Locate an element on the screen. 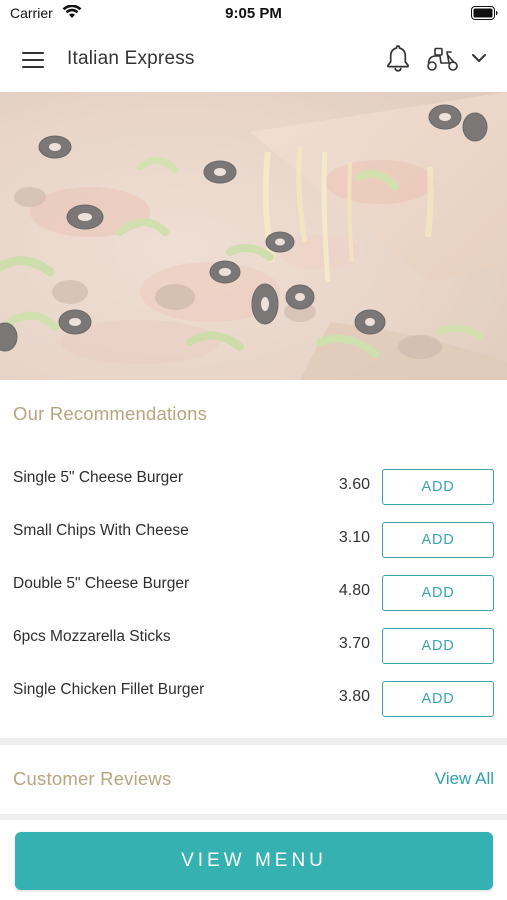 The width and height of the screenshot is (507, 900). nav-bar: Italian Express is located at coordinates (253, 60).